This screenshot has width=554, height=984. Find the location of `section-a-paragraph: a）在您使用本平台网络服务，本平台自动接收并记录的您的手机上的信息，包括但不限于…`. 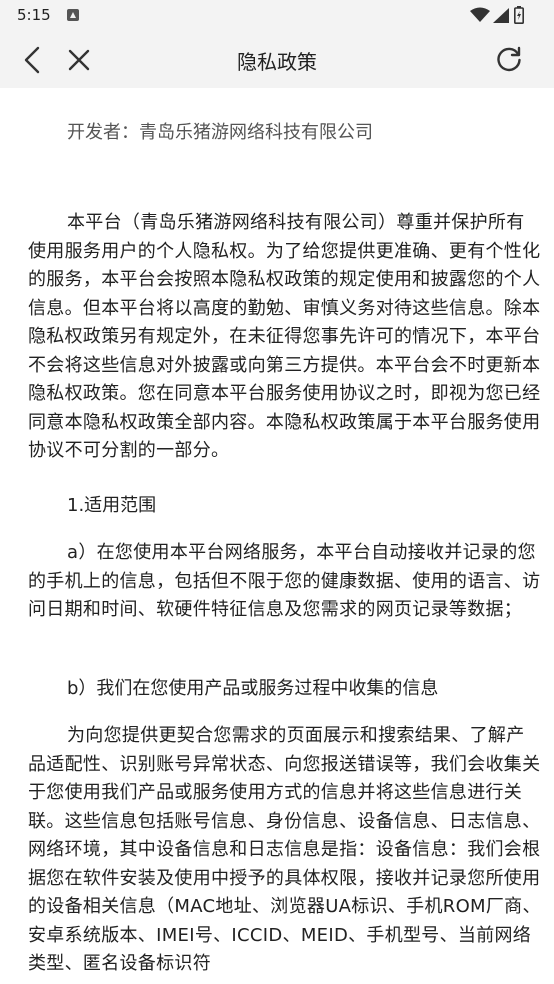

section-a-paragraph: a）在您使用本平台网络服务，本平台自动接收并记录的您的手机上的信息，包括但不限于… is located at coordinates (284, 581).